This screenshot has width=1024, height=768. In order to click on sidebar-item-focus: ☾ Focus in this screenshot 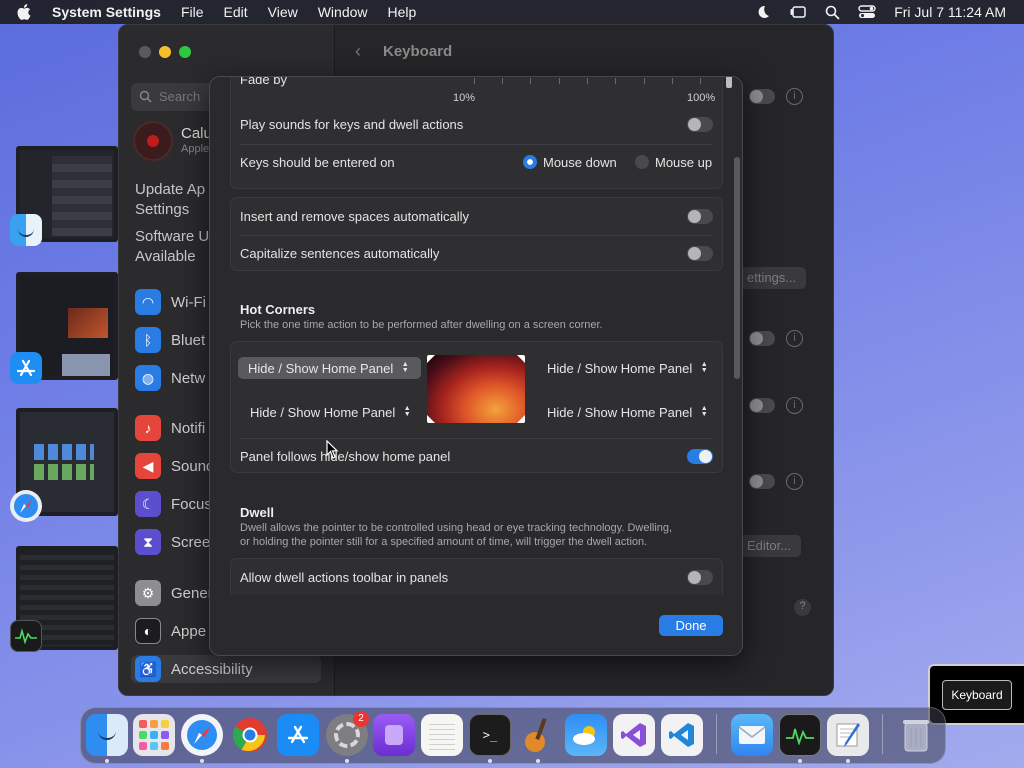, I will do `click(173, 504)`.